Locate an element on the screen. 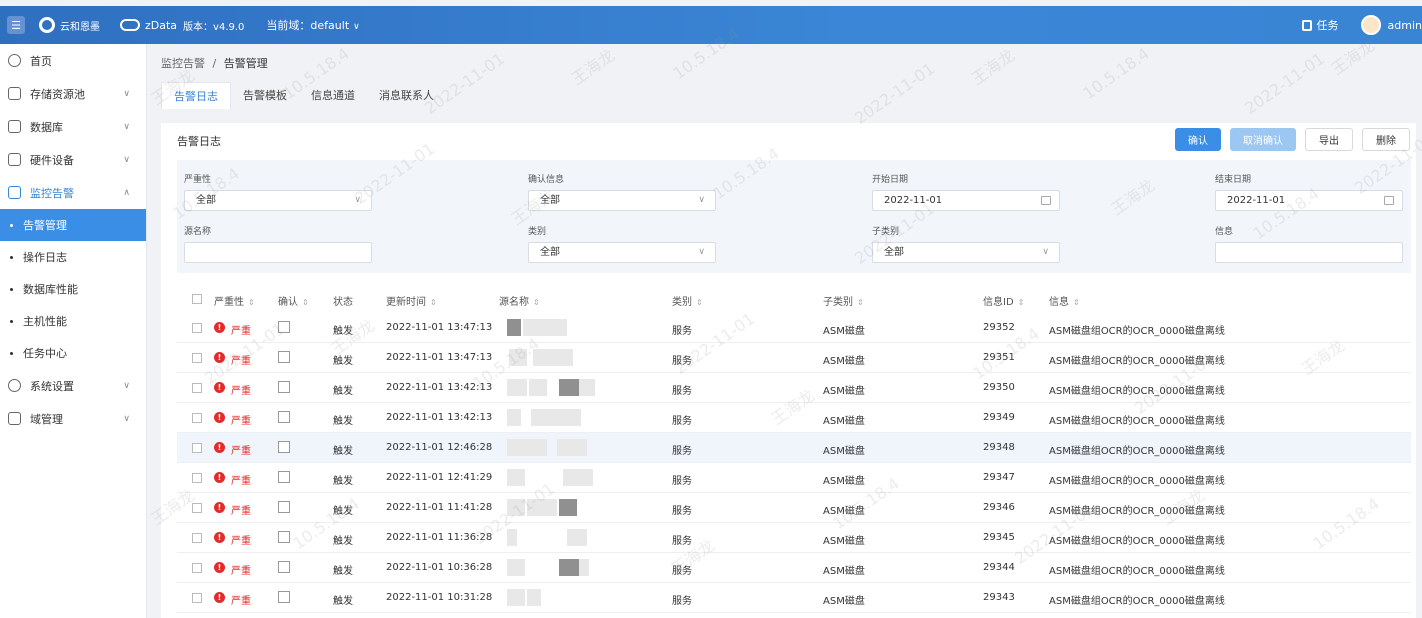 The height and width of the screenshot is (618, 1422). end-date-picker: 2022-11-01 is located at coordinates (1309, 200).